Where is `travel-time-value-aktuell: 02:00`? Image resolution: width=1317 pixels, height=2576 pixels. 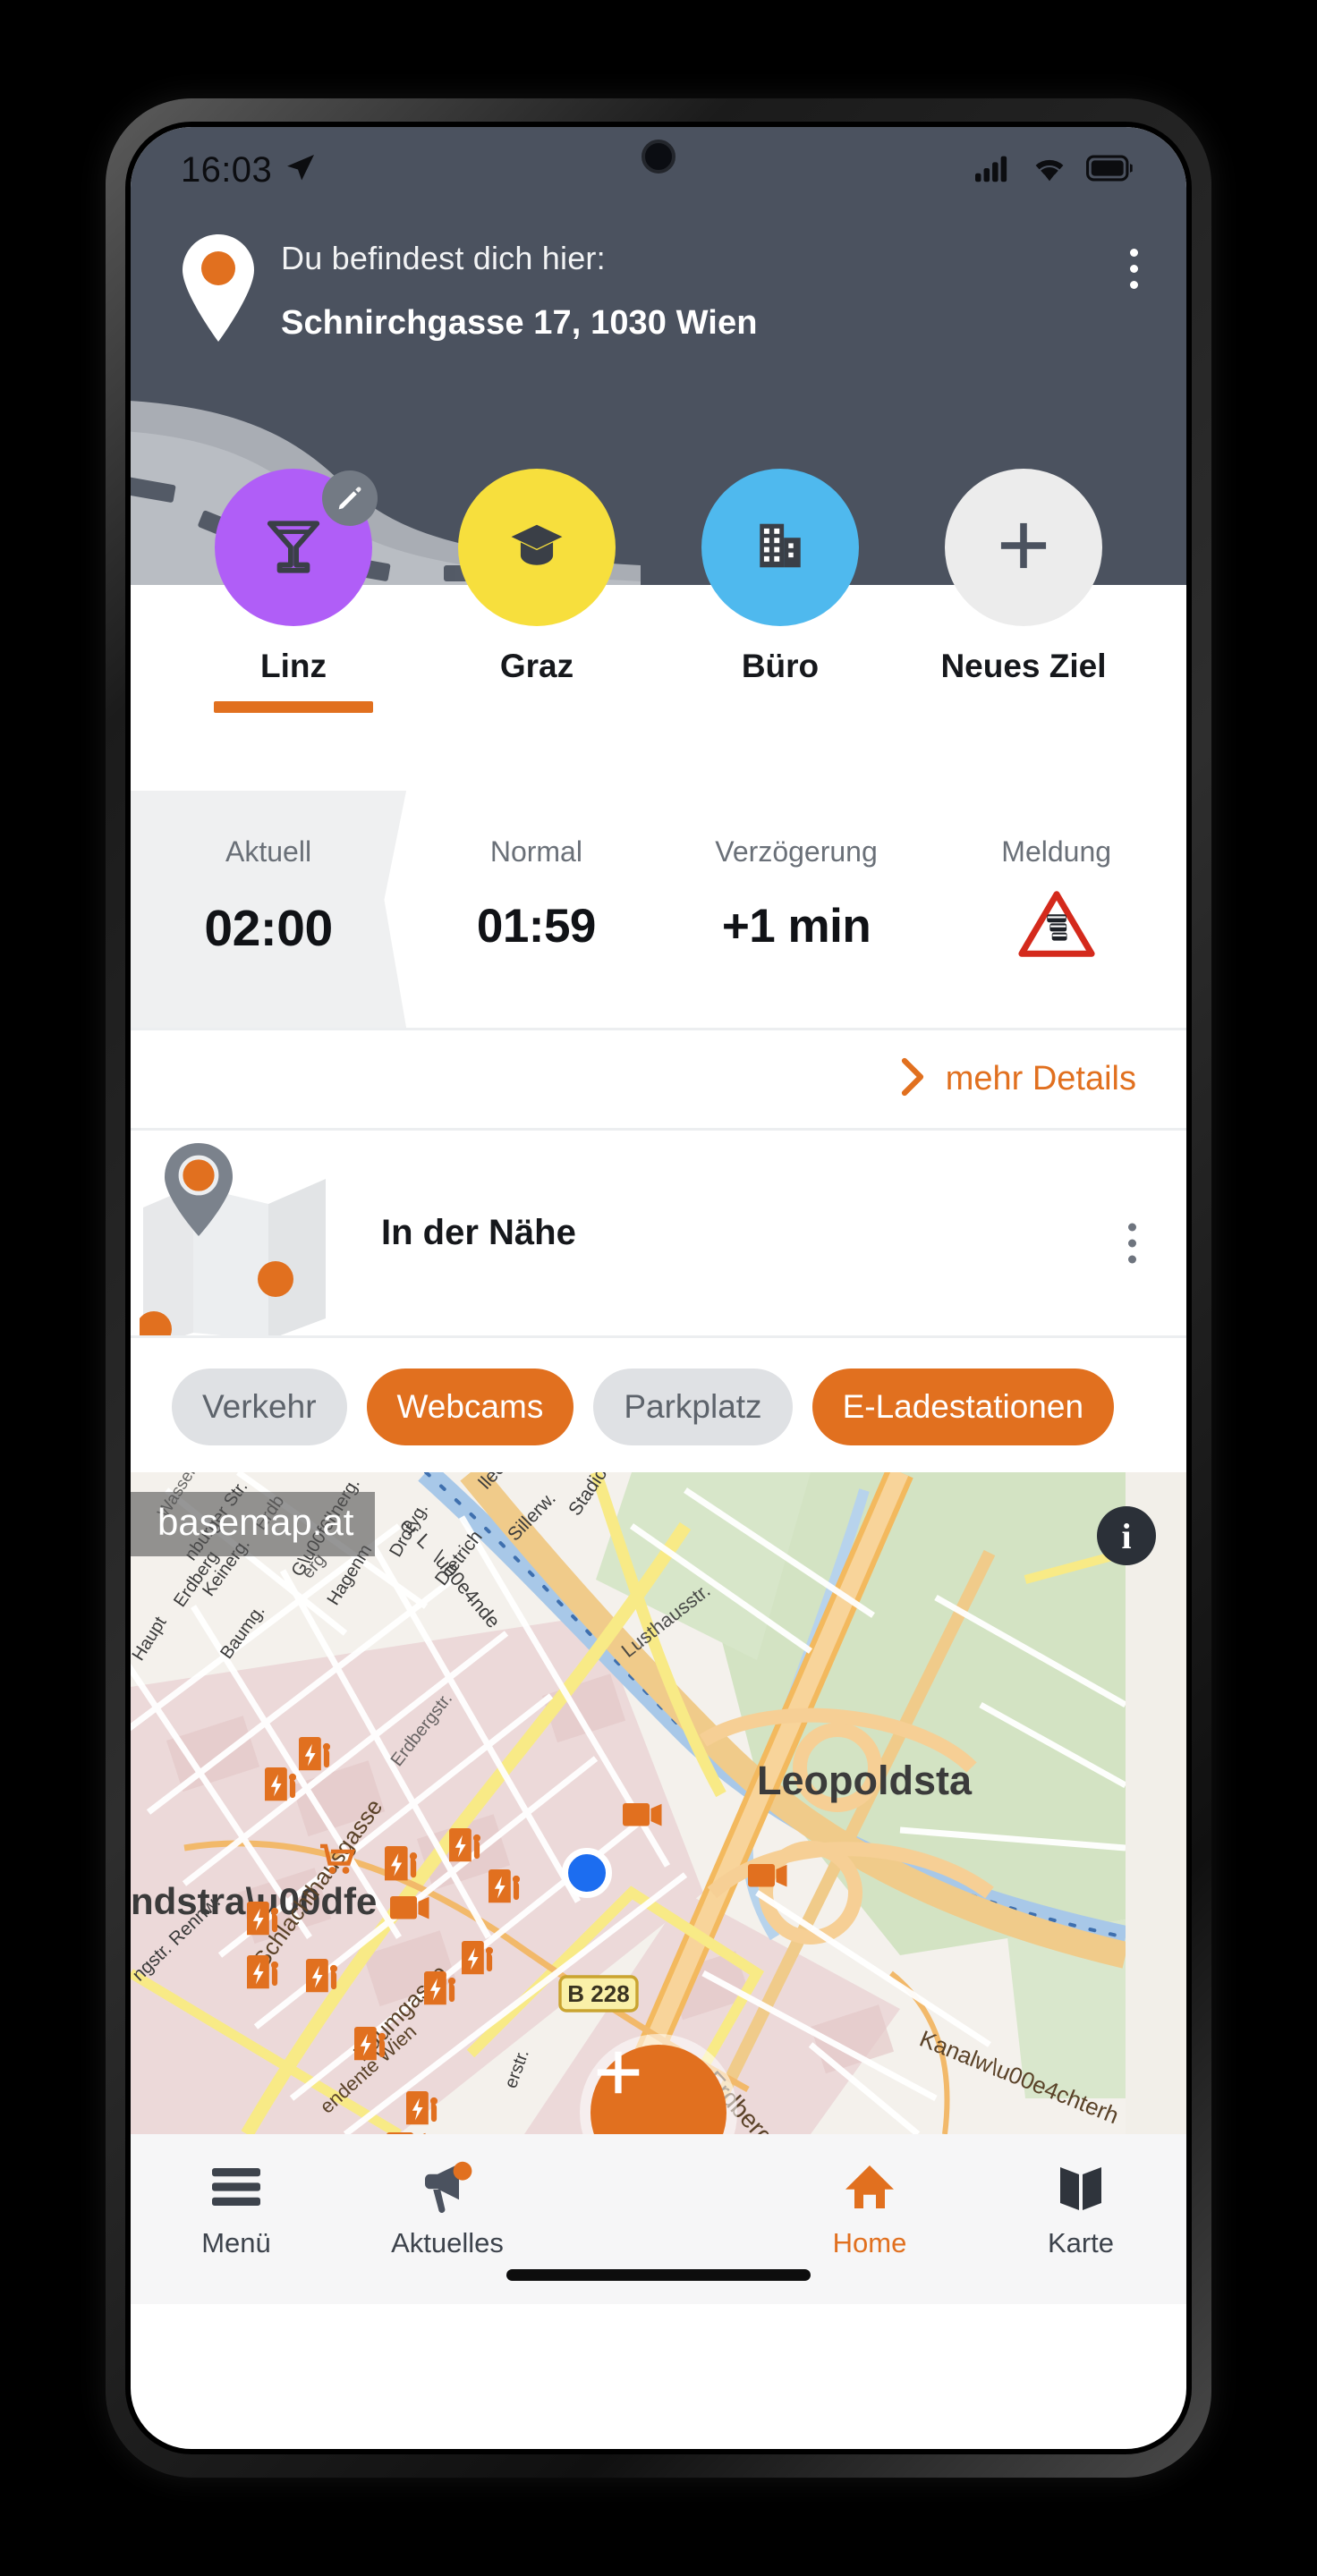
travel-time-value-aktuell: 02:00 is located at coordinates (268, 928).